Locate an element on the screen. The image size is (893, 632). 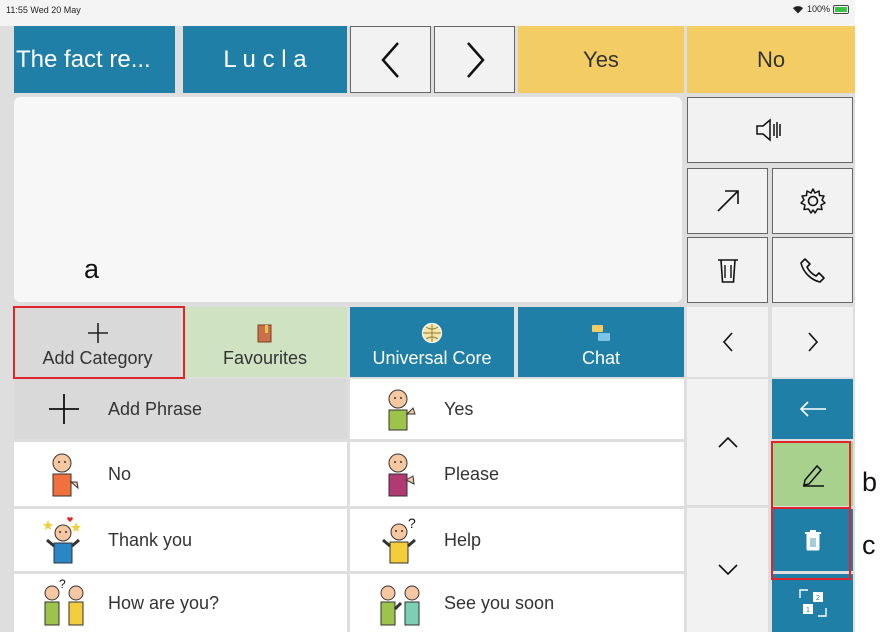
phrase-yes: Yes is located at coordinates (517, 409).